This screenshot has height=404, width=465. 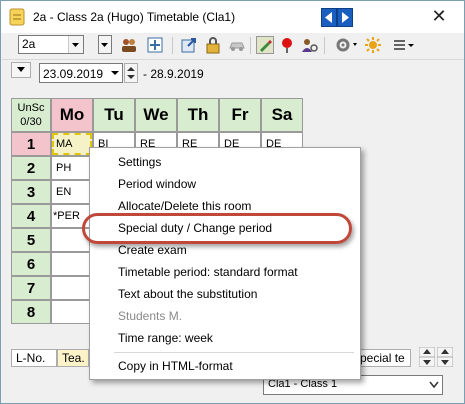 What do you see at coordinates (225, 294) in the screenshot?
I see `menu-item-substitution-text: Text about the substitution` at bounding box center [225, 294].